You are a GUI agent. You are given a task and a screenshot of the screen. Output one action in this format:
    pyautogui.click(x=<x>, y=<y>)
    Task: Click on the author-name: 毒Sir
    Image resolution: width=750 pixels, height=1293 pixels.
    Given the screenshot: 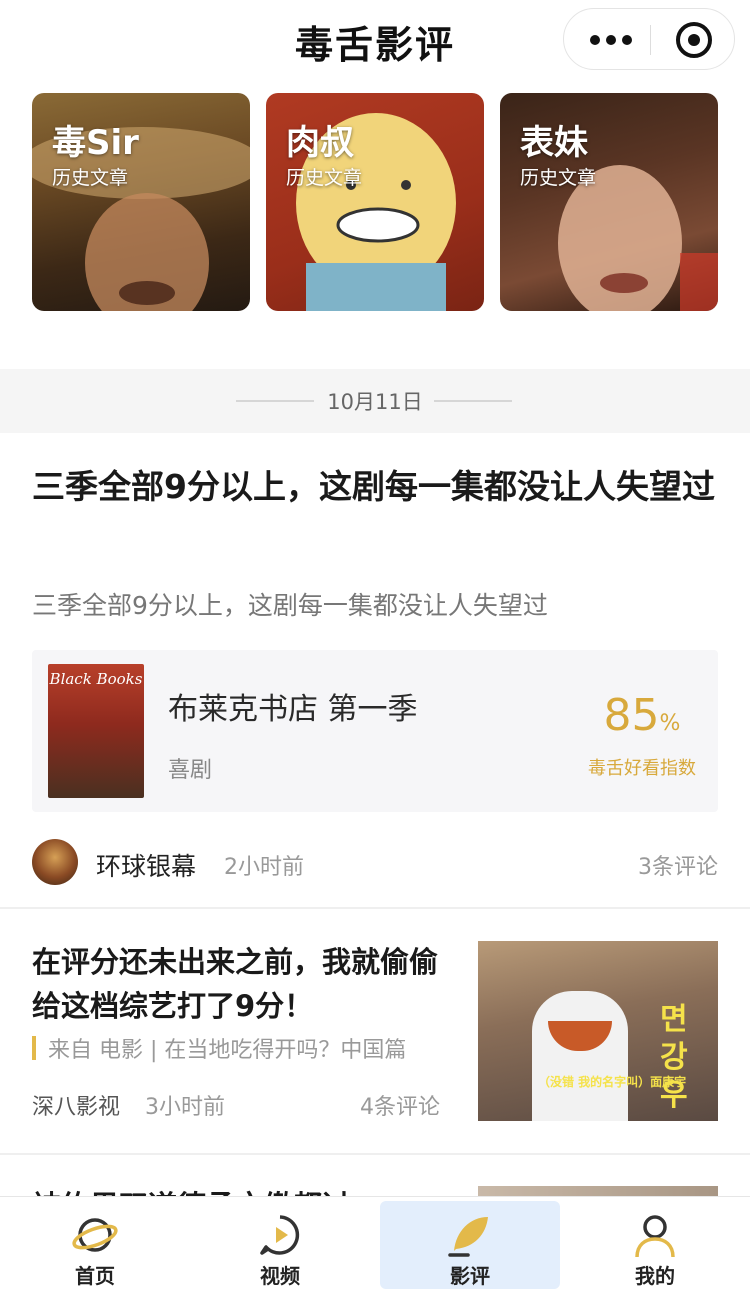 What is the action you would take?
    pyautogui.click(x=95, y=143)
    